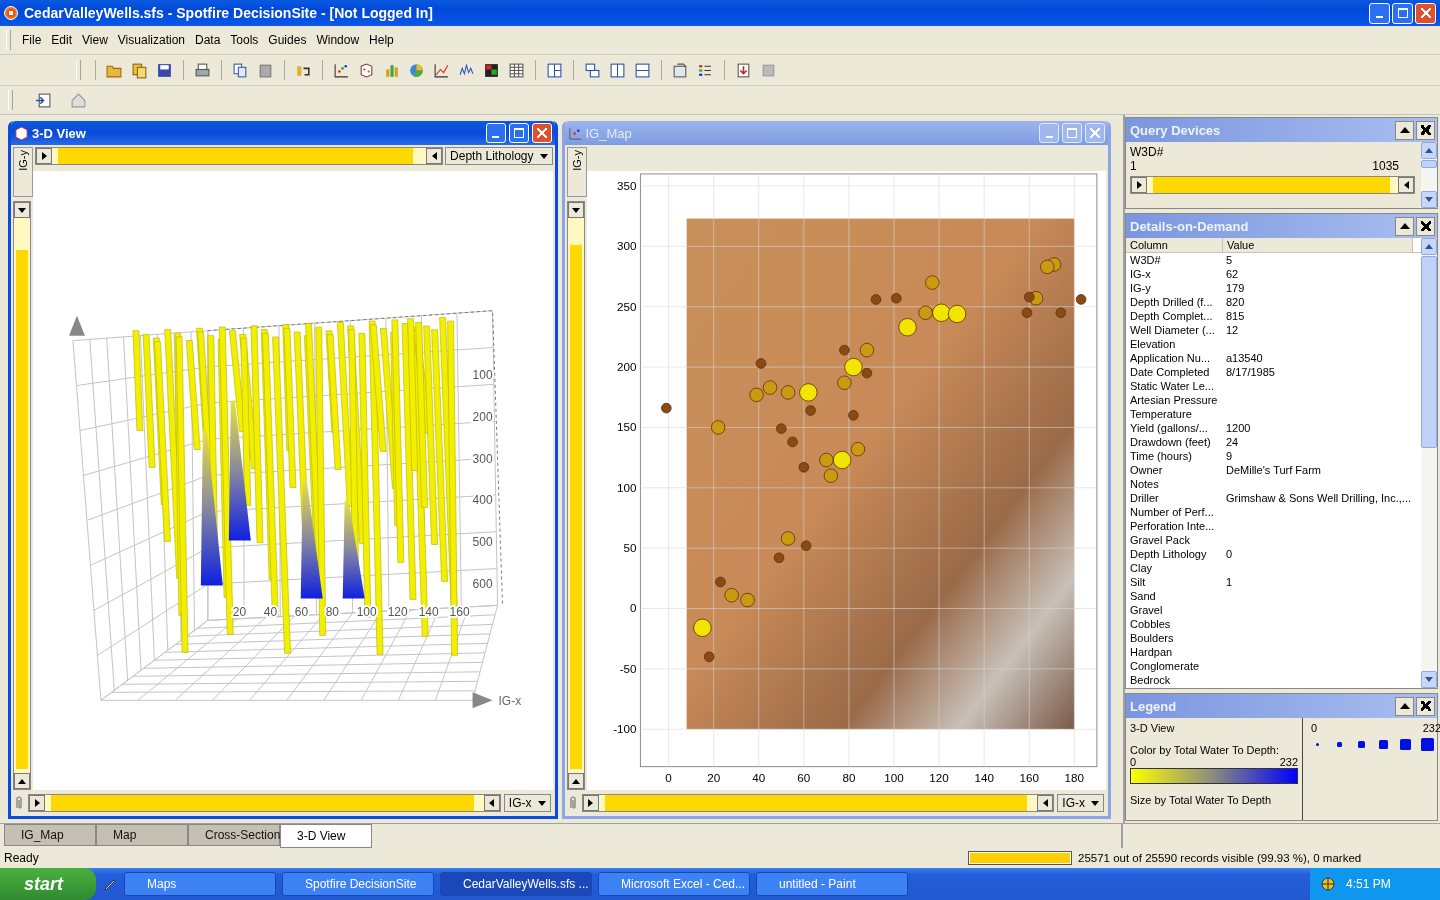 This screenshot has width=1440, height=900. I want to click on window-tab: IG_Map, so click(50, 835).